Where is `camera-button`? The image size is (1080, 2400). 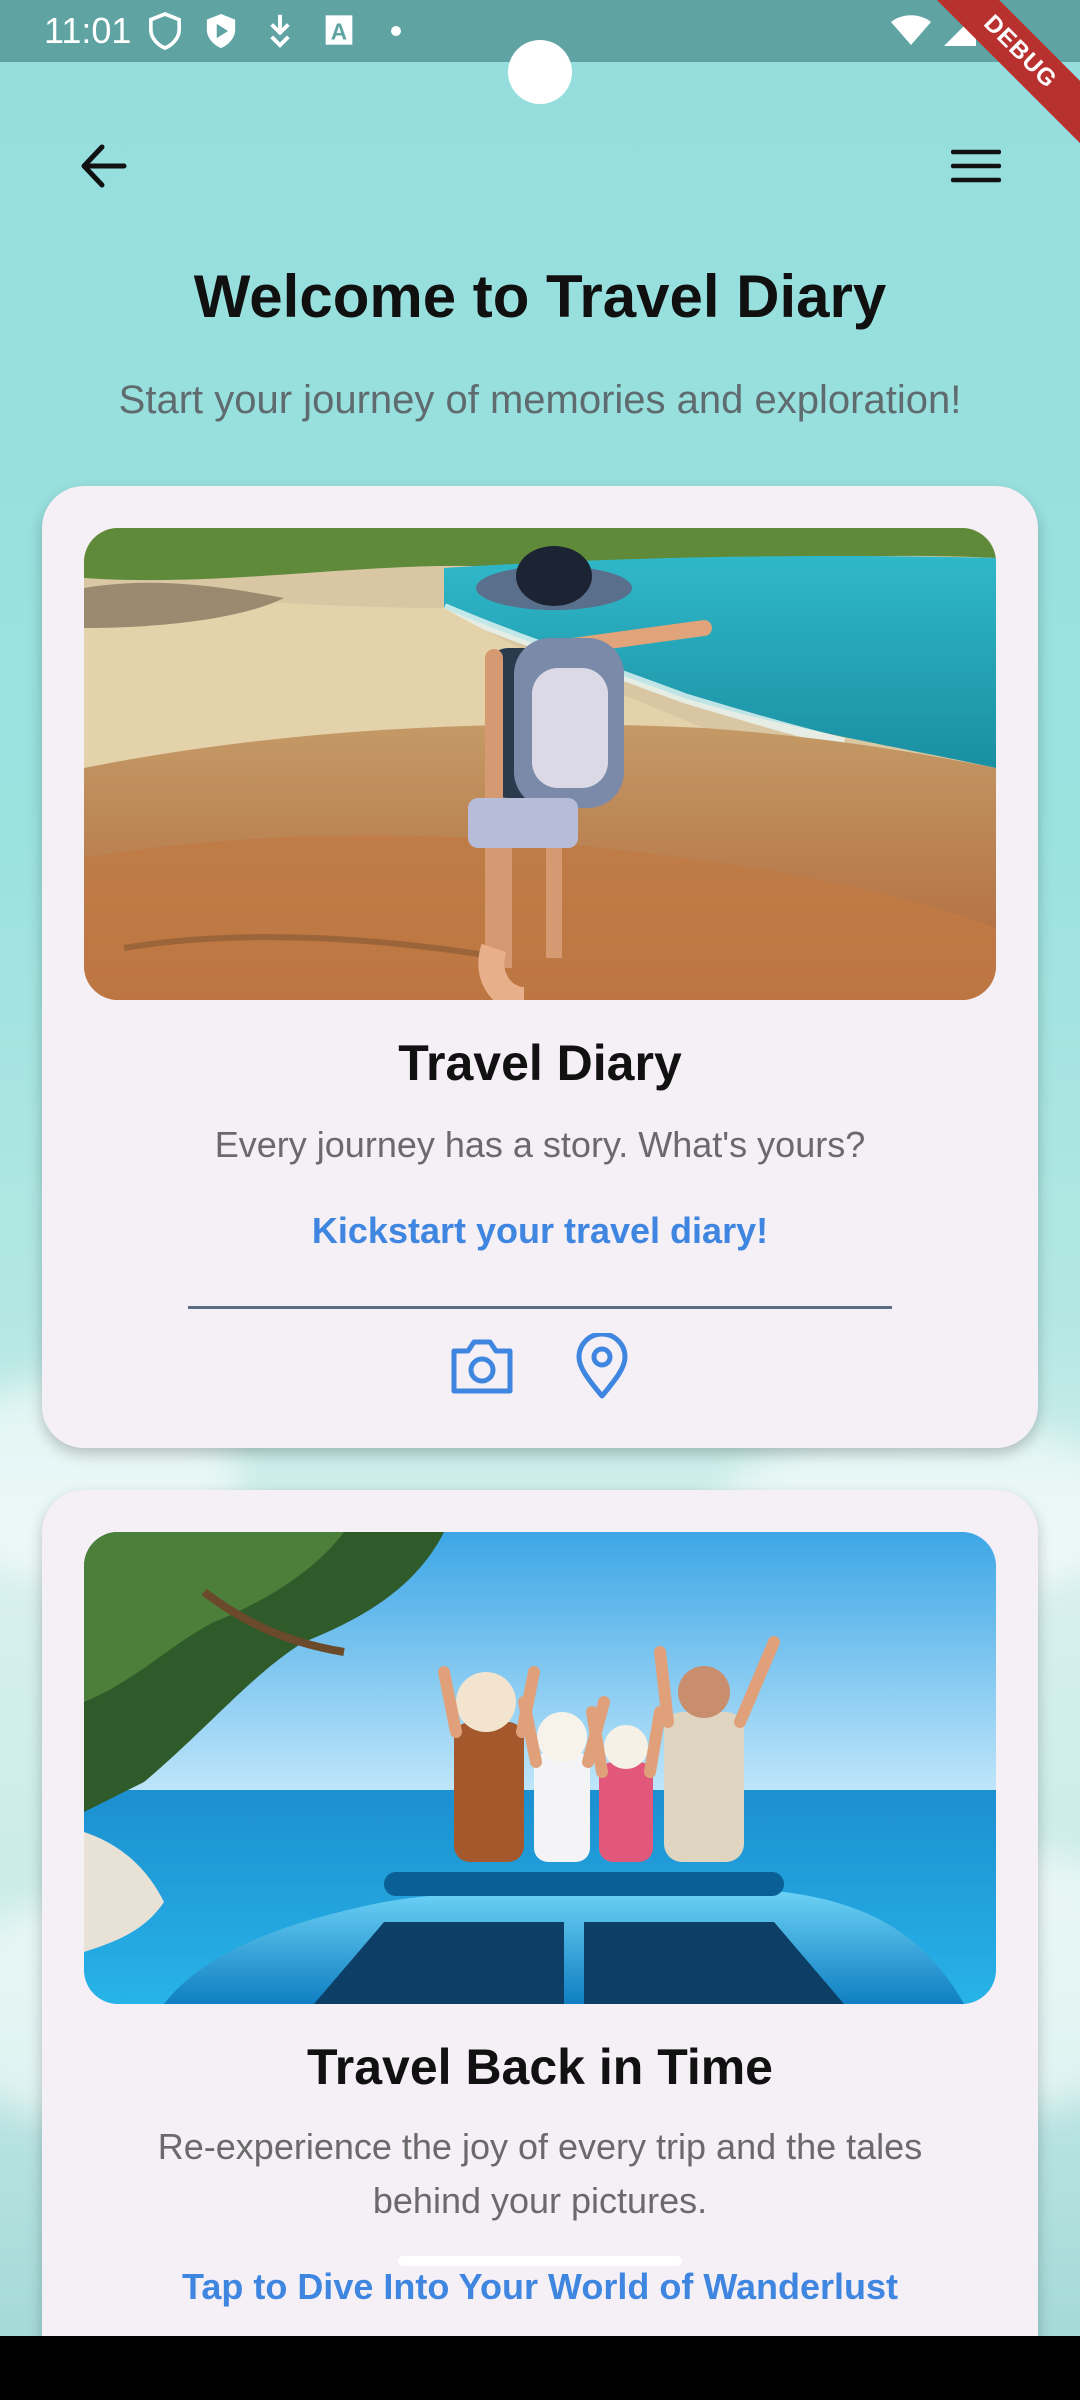
camera-button is located at coordinates (482, 1368).